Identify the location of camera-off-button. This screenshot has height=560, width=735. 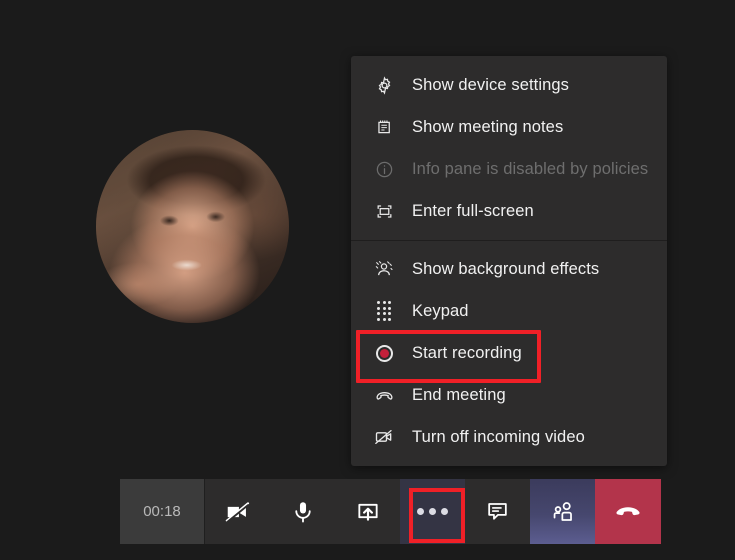
(237, 511).